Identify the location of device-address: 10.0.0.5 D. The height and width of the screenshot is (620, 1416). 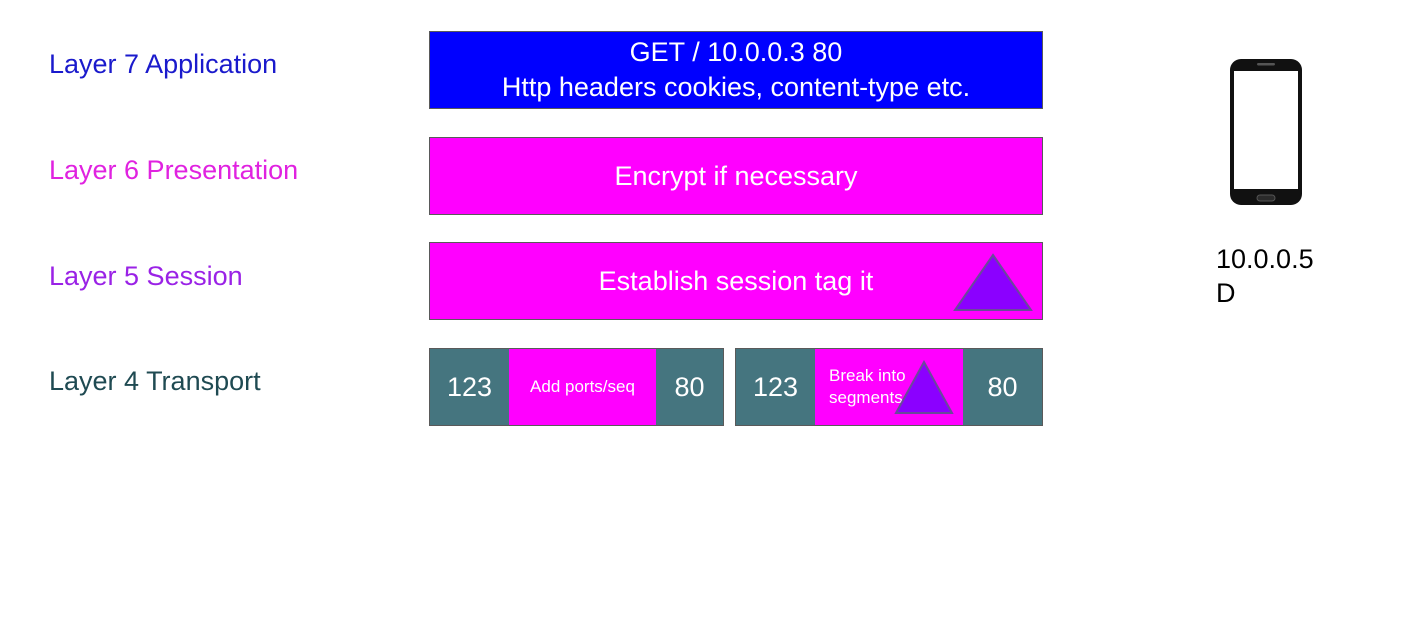
(1265, 276).